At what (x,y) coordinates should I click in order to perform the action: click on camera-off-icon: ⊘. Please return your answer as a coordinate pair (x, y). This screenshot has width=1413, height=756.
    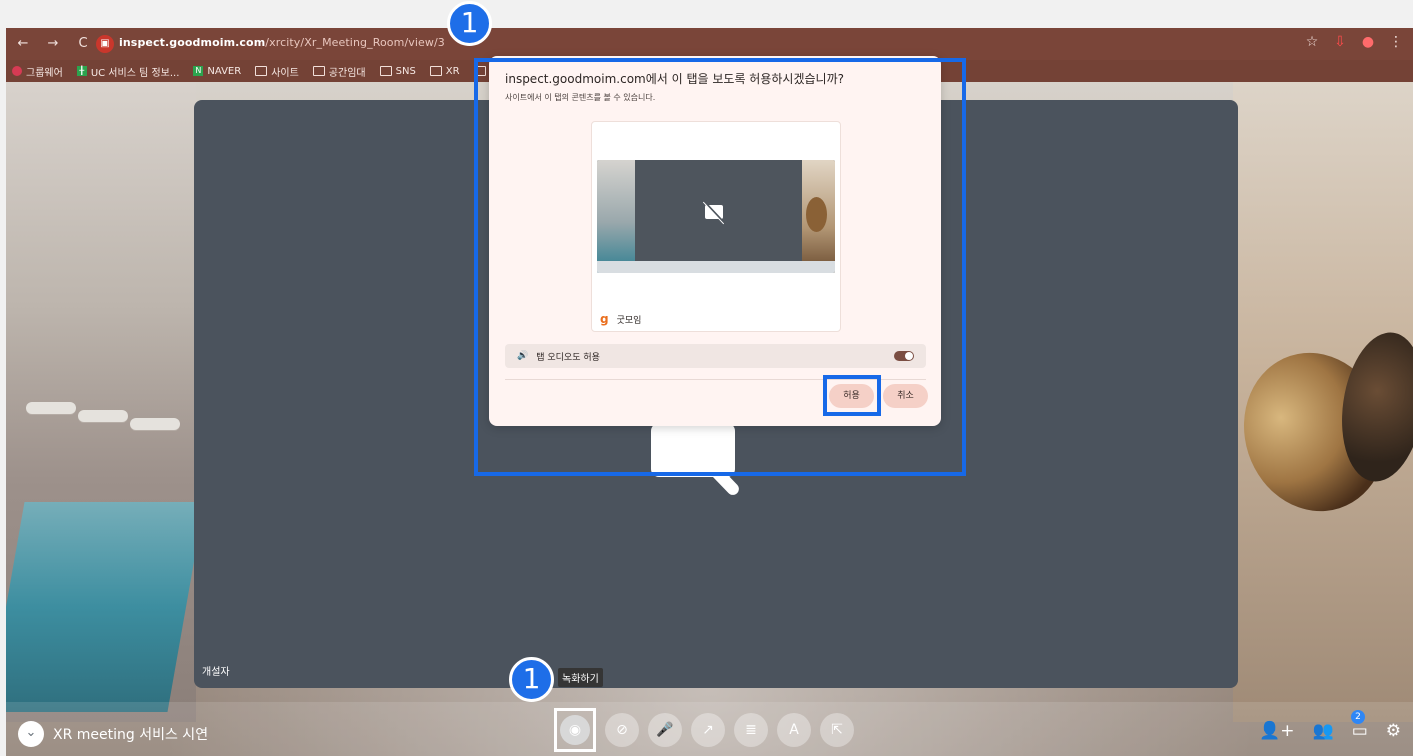
    Looking at the image, I should click on (622, 730).